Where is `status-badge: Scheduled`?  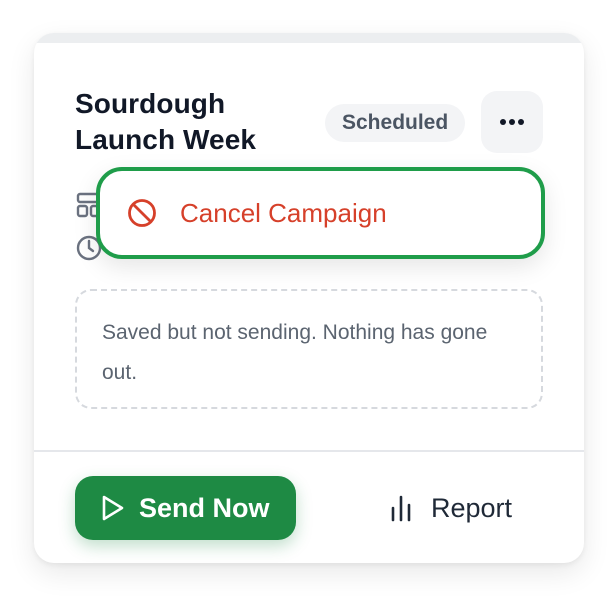 status-badge: Scheduled is located at coordinates (395, 123).